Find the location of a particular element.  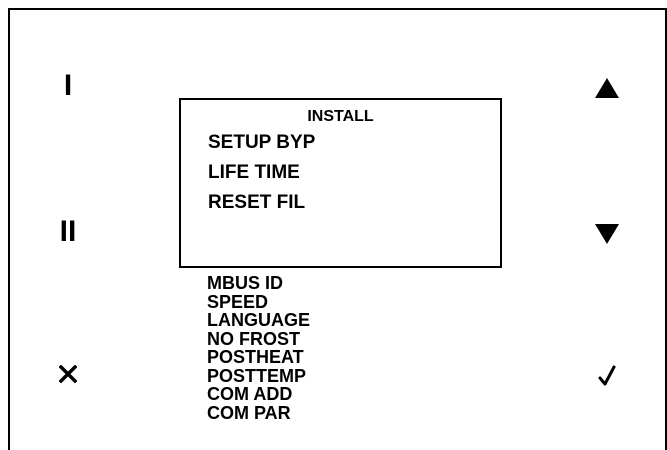

level-1-button: I is located at coordinates (68, 86).